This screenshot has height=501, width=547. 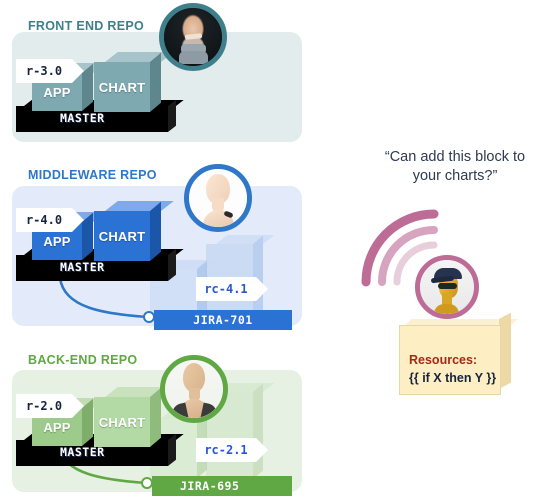 What do you see at coordinates (44, 406) in the screenshot?
I see `release-tag-text: r-2.0` at bounding box center [44, 406].